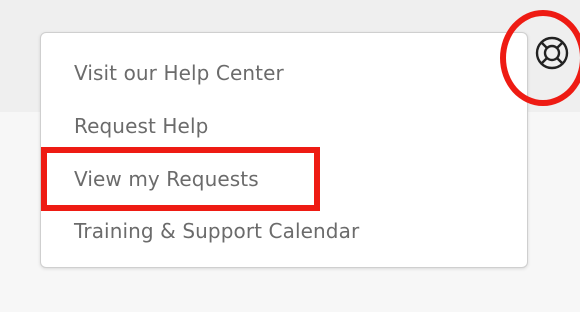  Describe the element at coordinates (166, 179) in the screenshot. I see `menu-item-view-requests: View my Requests` at that location.